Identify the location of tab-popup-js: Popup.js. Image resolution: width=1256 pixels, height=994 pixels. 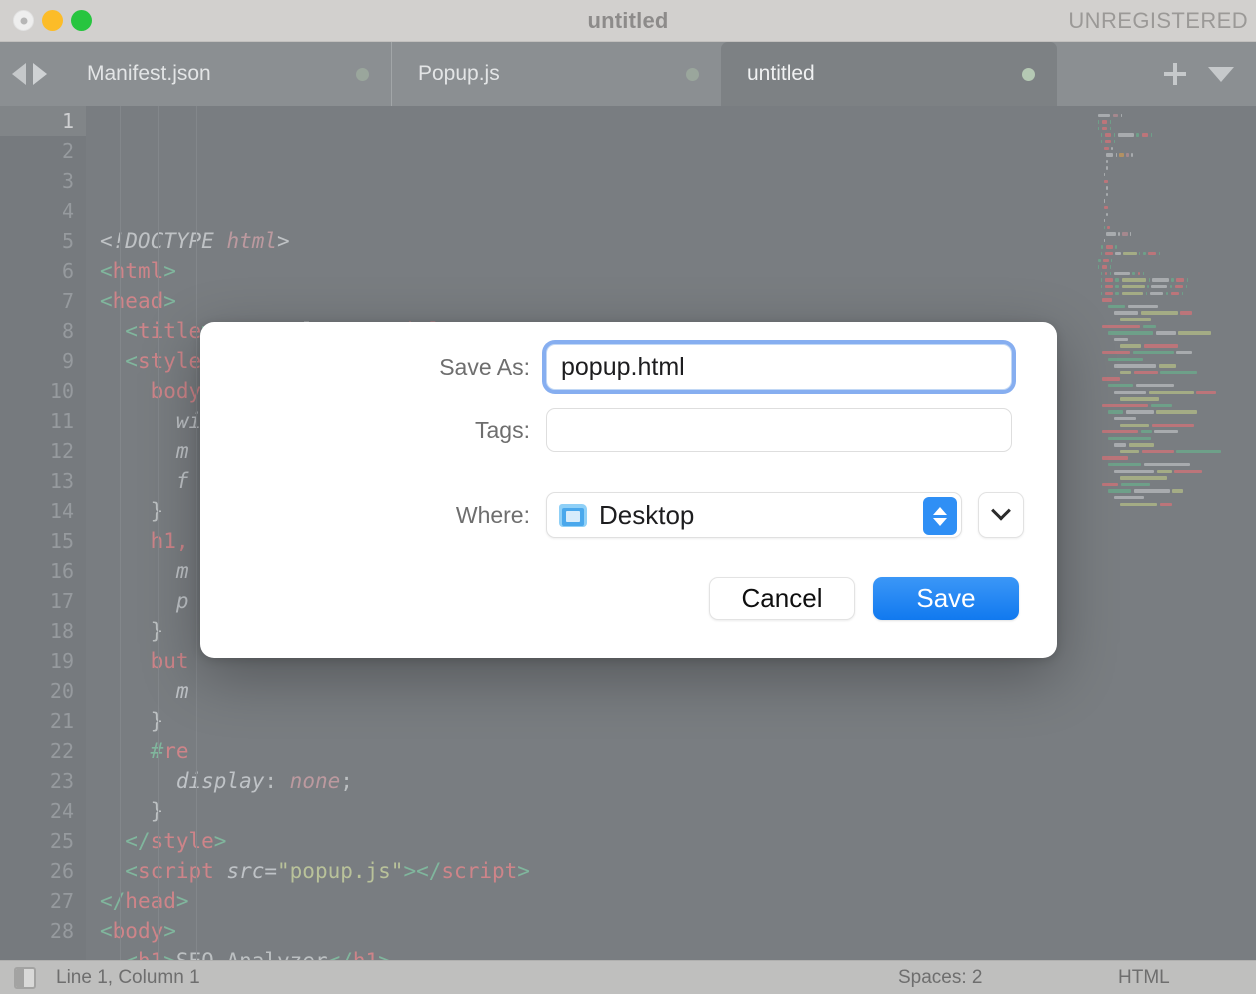
(556, 74).